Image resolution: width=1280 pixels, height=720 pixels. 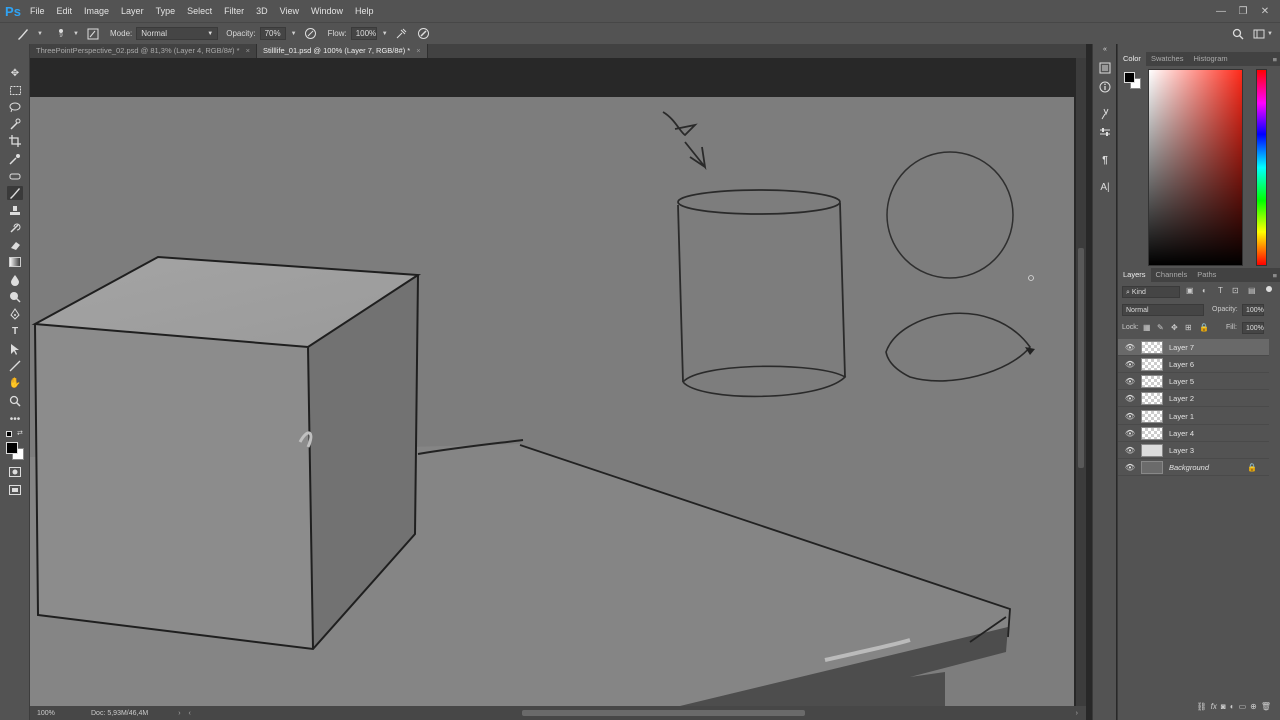 What do you see at coordinates (1238, 34) in the screenshot?
I see `search-icon` at bounding box center [1238, 34].